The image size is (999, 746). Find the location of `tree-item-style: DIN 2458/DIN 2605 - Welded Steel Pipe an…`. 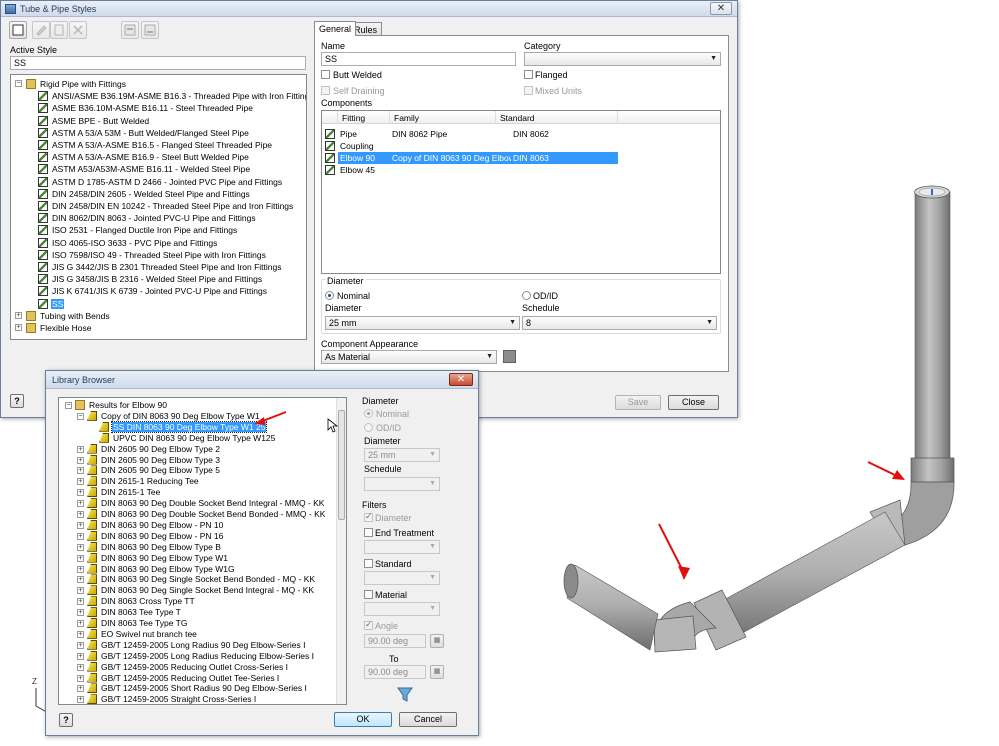

tree-item-style: DIN 2458/DIN 2605 - Welded Steel Pipe an… is located at coordinates (158, 194).